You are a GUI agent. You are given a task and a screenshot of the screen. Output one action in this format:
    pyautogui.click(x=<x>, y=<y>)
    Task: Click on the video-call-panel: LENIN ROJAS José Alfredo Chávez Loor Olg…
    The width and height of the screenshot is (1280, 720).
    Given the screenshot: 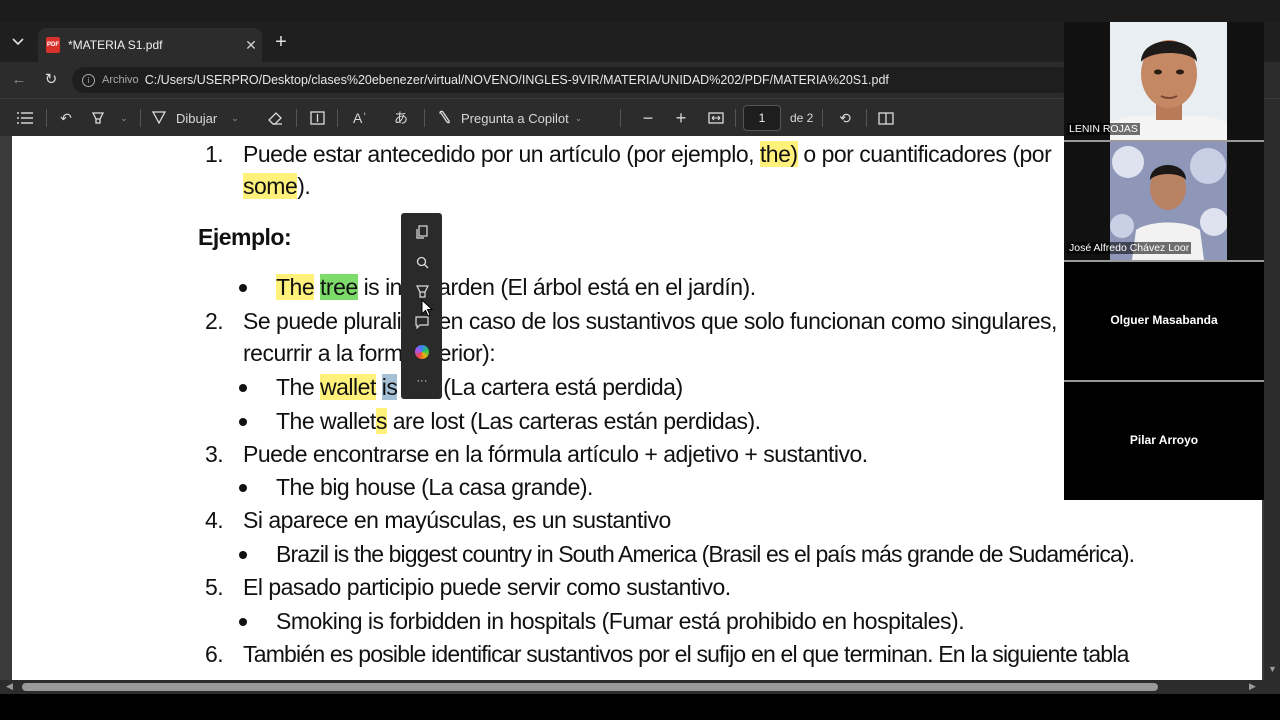 What is the action you would take?
    pyautogui.click(x=1164, y=261)
    